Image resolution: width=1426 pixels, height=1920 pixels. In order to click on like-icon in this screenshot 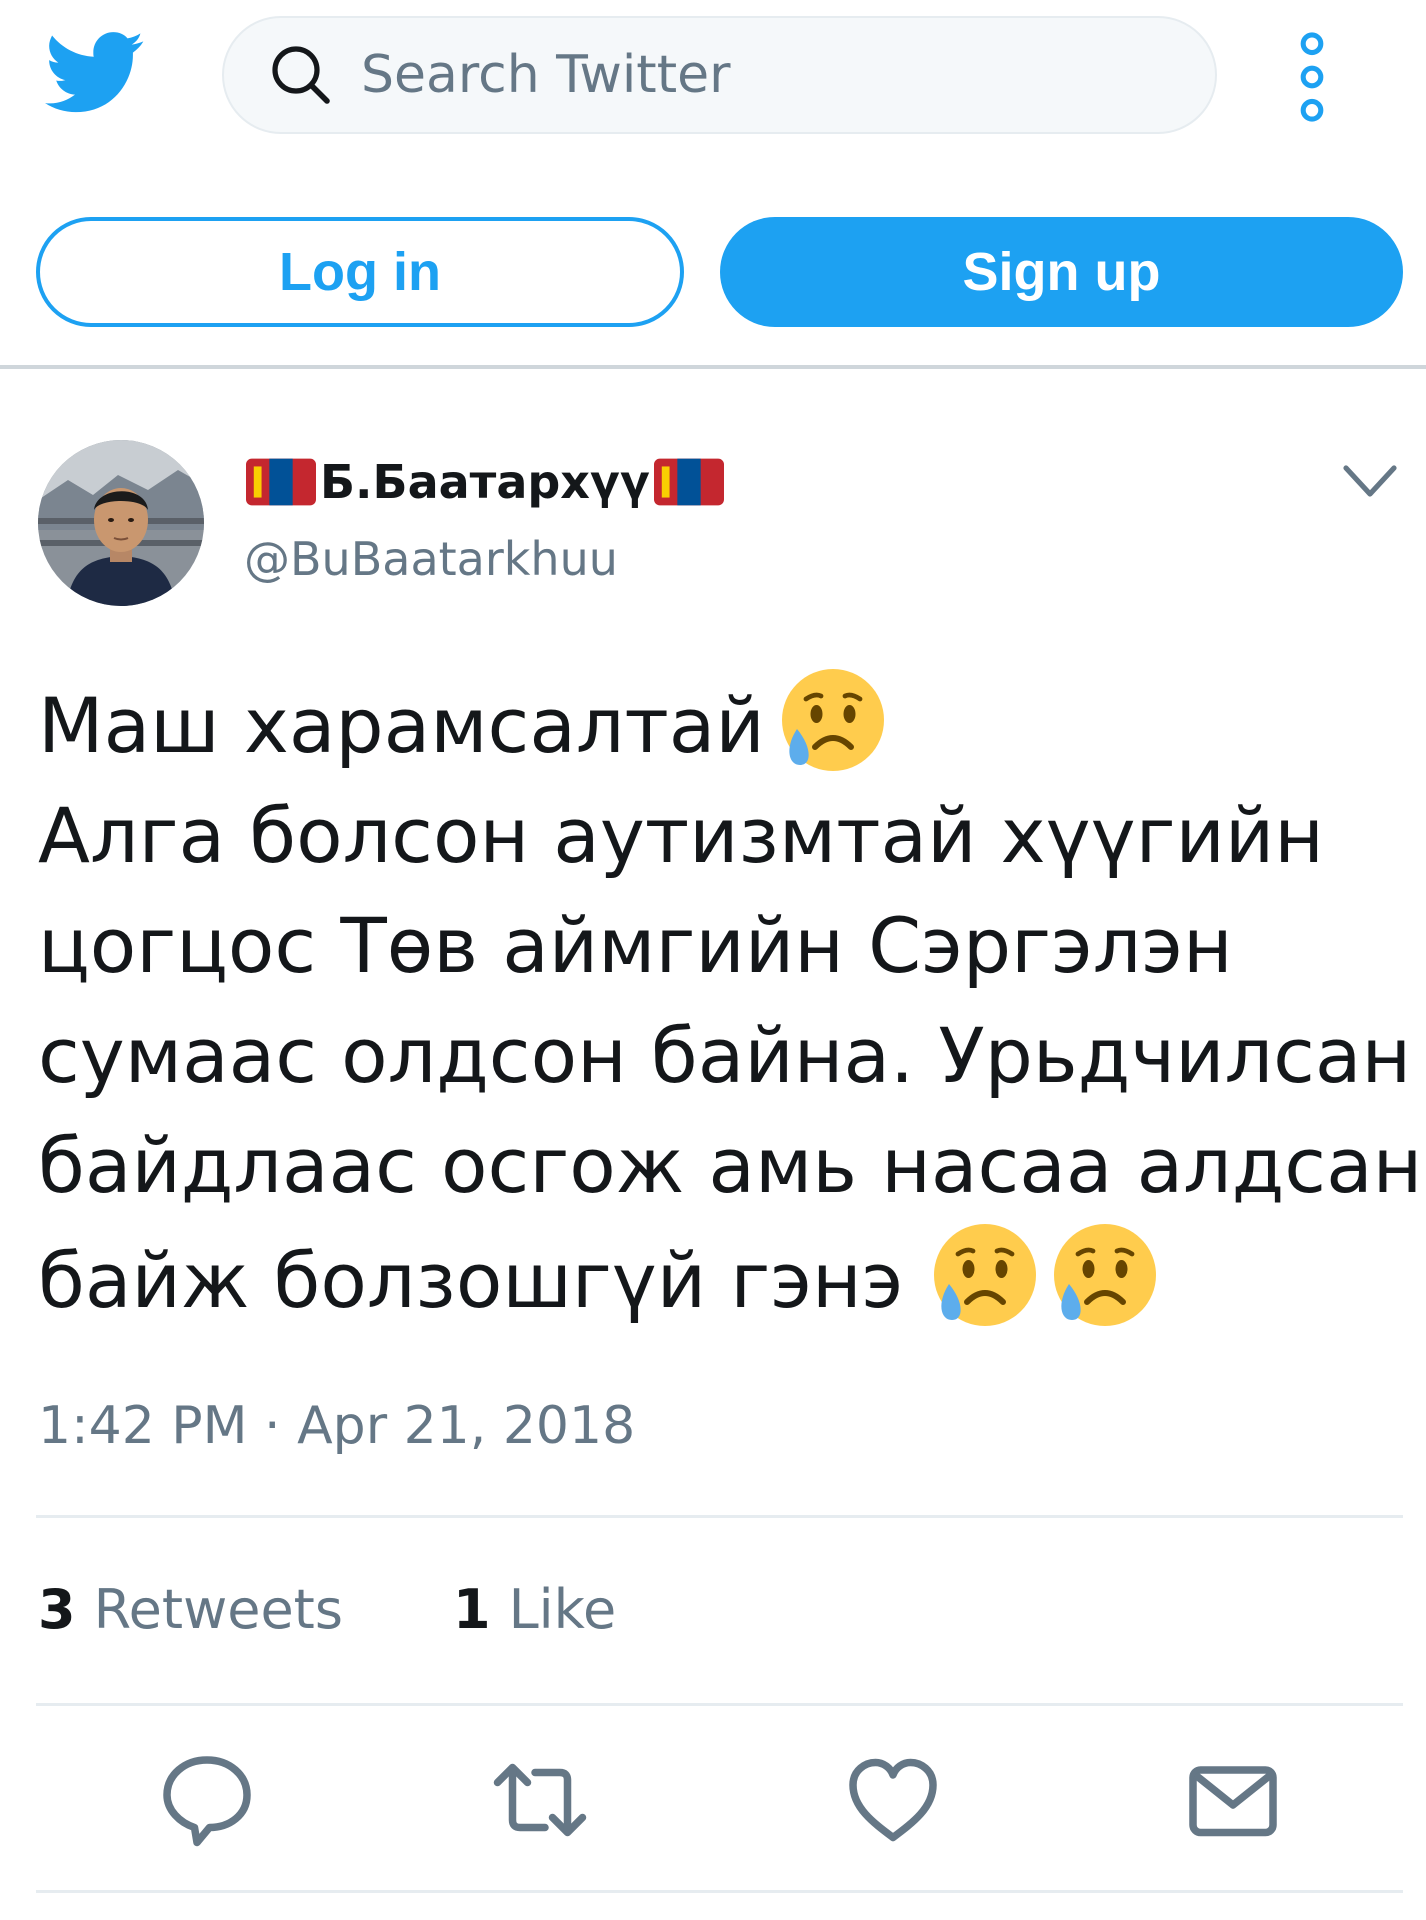, I will do `click(893, 1800)`.